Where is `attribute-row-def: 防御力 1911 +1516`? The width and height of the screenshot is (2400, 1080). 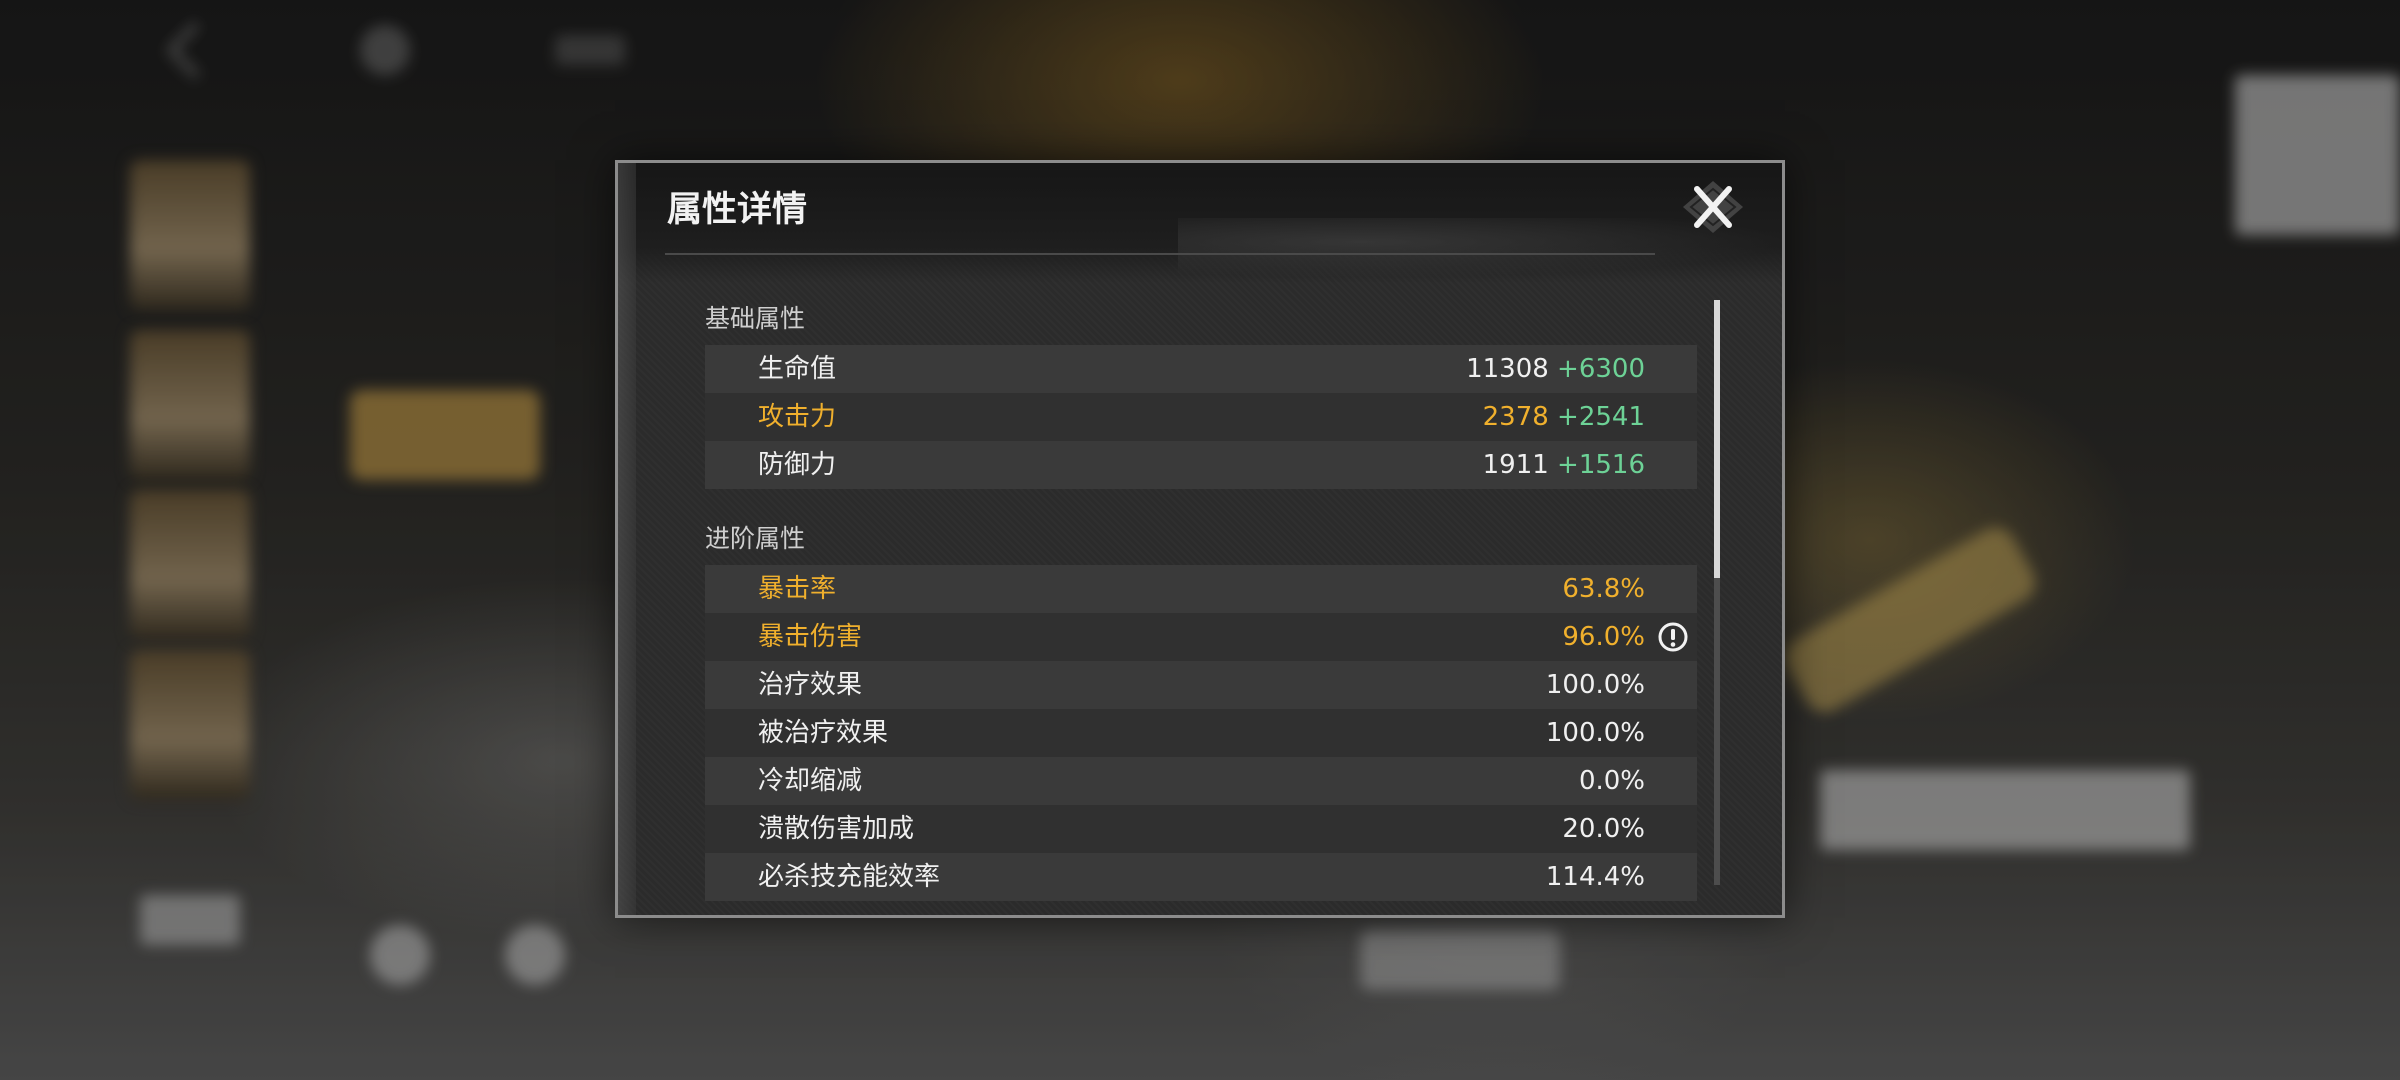 attribute-row-def: 防御力 1911 +1516 is located at coordinates (1201, 465).